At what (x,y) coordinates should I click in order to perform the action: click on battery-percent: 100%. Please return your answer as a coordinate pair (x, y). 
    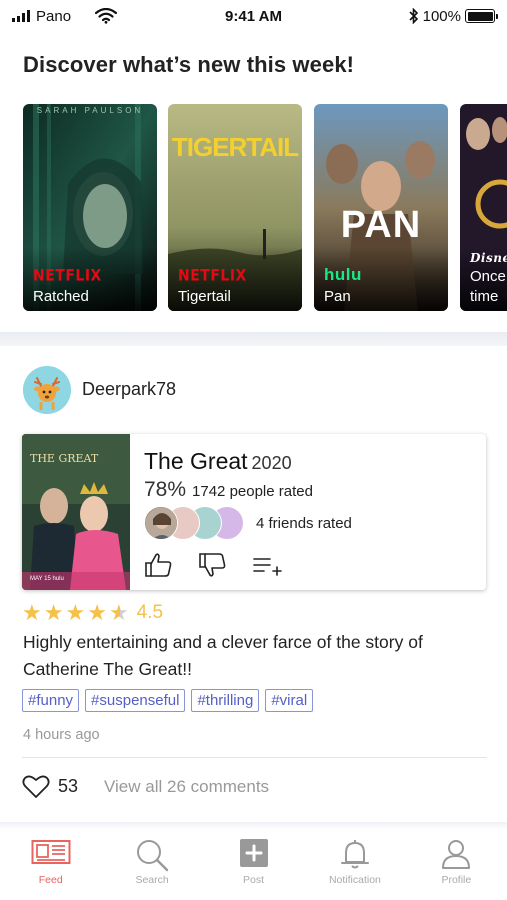
    Looking at the image, I should click on (441, 16).